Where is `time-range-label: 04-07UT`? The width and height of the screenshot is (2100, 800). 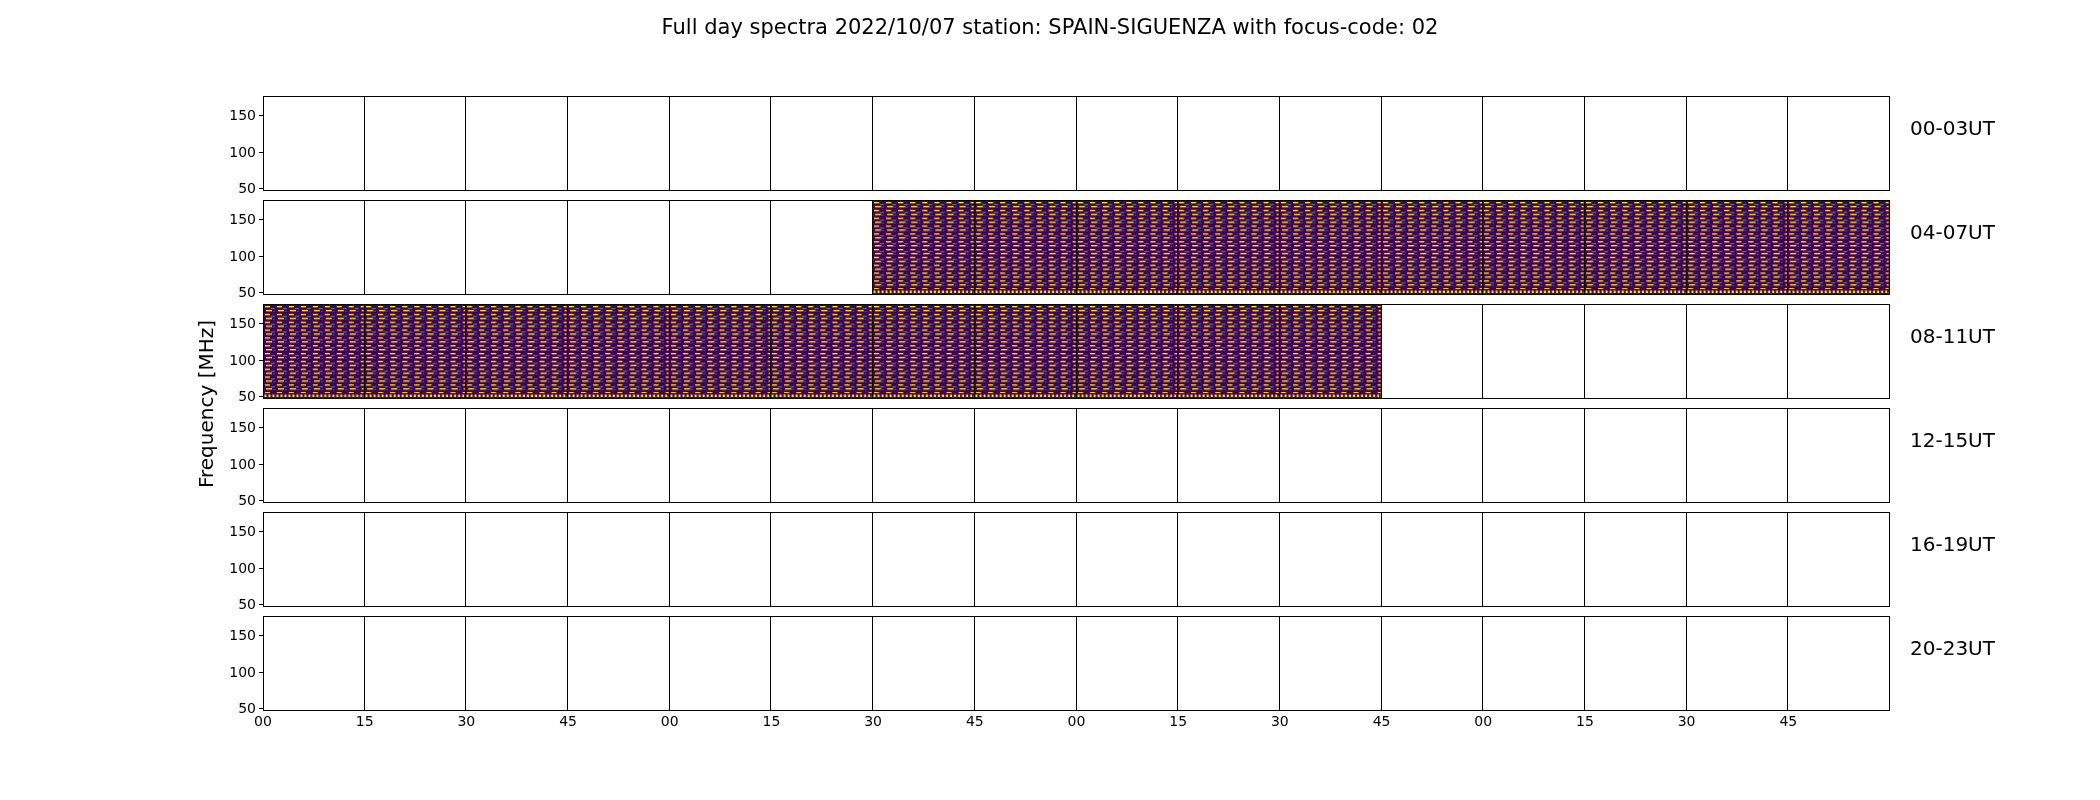 time-range-label: 04-07UT is located at coordinates (1952, 232).